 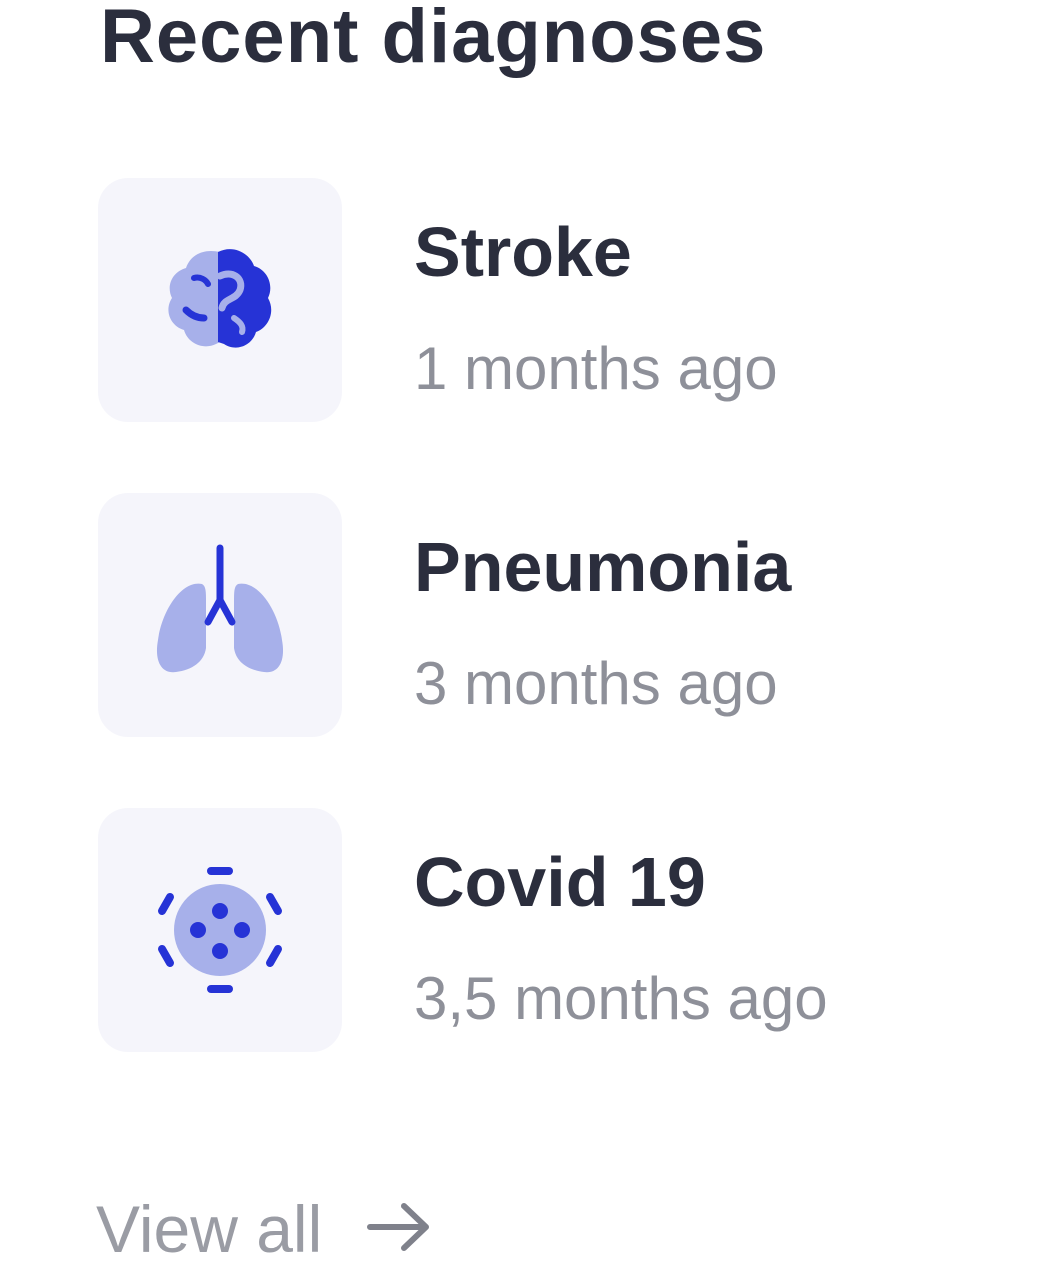 What do you see at coordinates (603, 567) in the screenshot?
I see `diagnosis-name: Pneumonia` at bounding box center [603, 567].